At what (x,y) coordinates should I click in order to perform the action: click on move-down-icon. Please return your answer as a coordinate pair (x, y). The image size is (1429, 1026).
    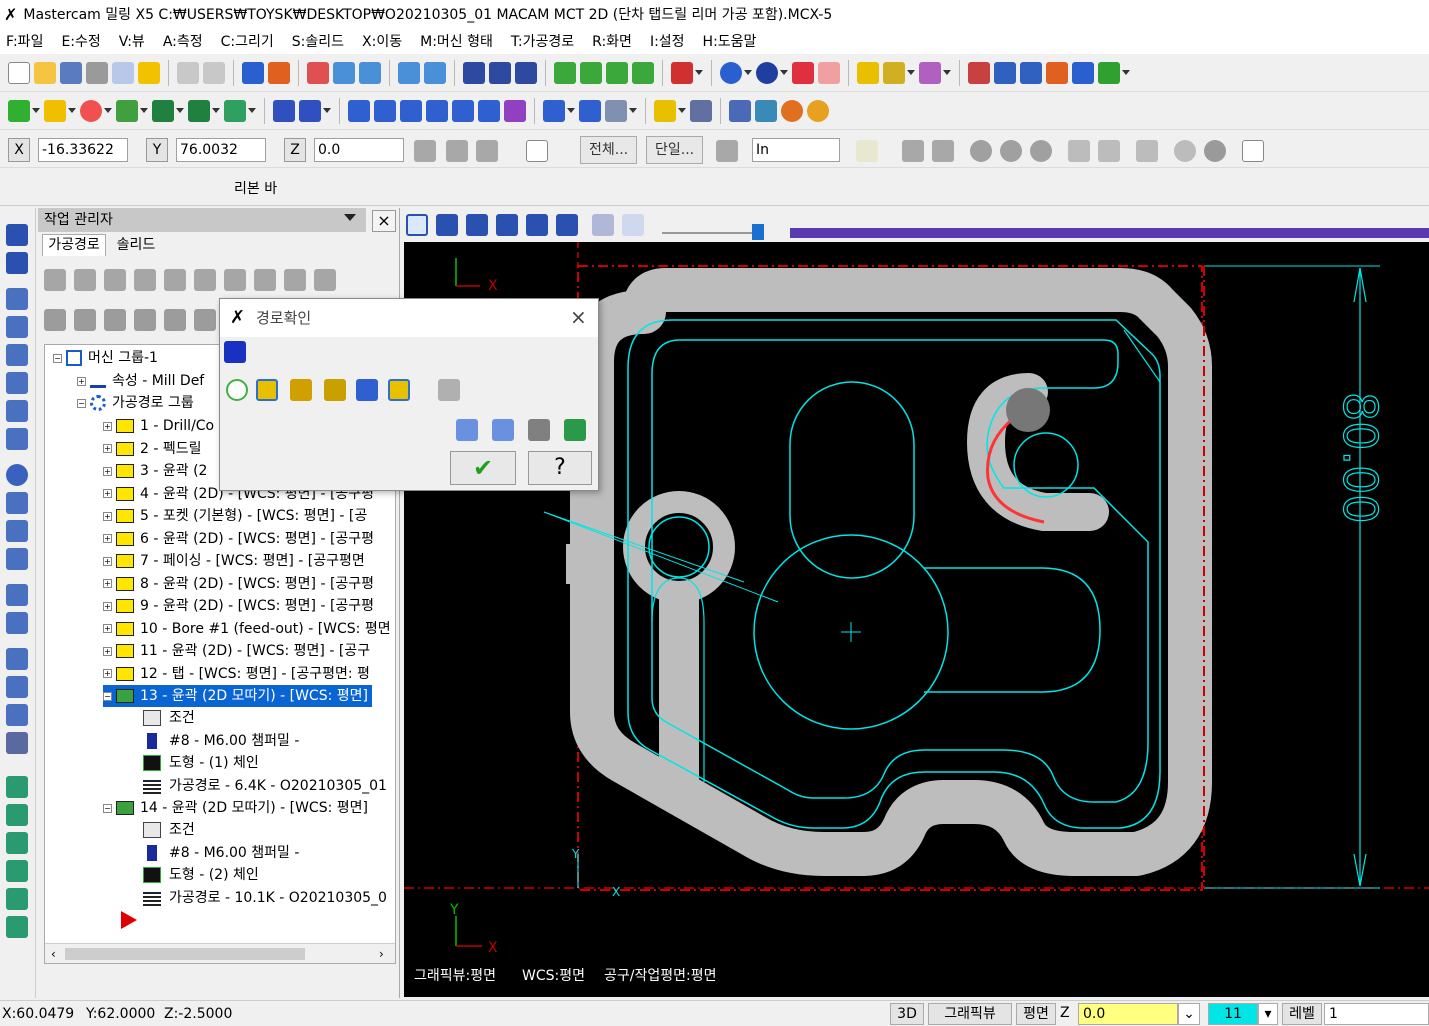
    Looking at the image, I should click on (145, 320).